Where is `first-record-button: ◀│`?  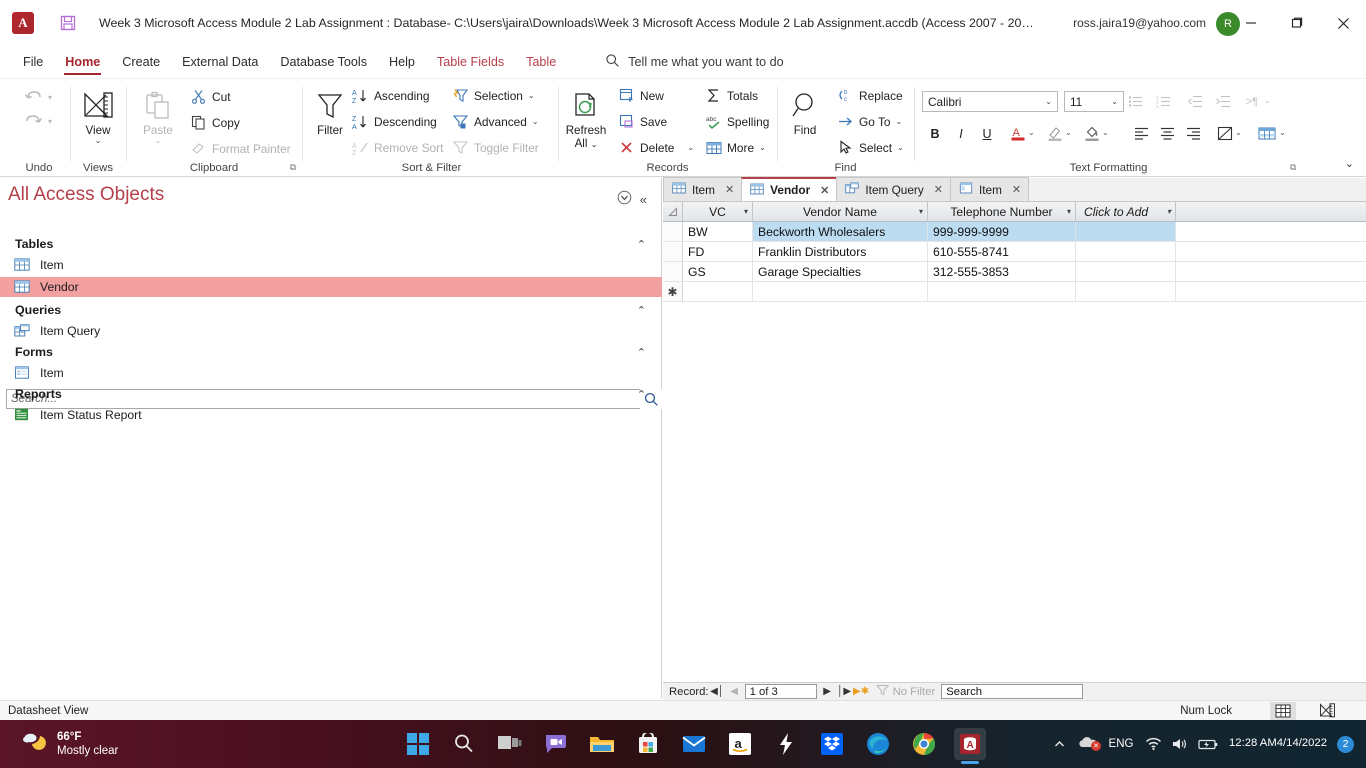
first-record-button: ◀│ is located at coordinates (717, 691).